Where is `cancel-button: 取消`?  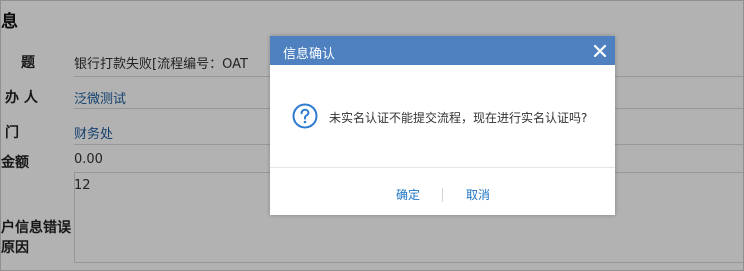
cancel-button: 取消 is located at coordinates (478, 194).